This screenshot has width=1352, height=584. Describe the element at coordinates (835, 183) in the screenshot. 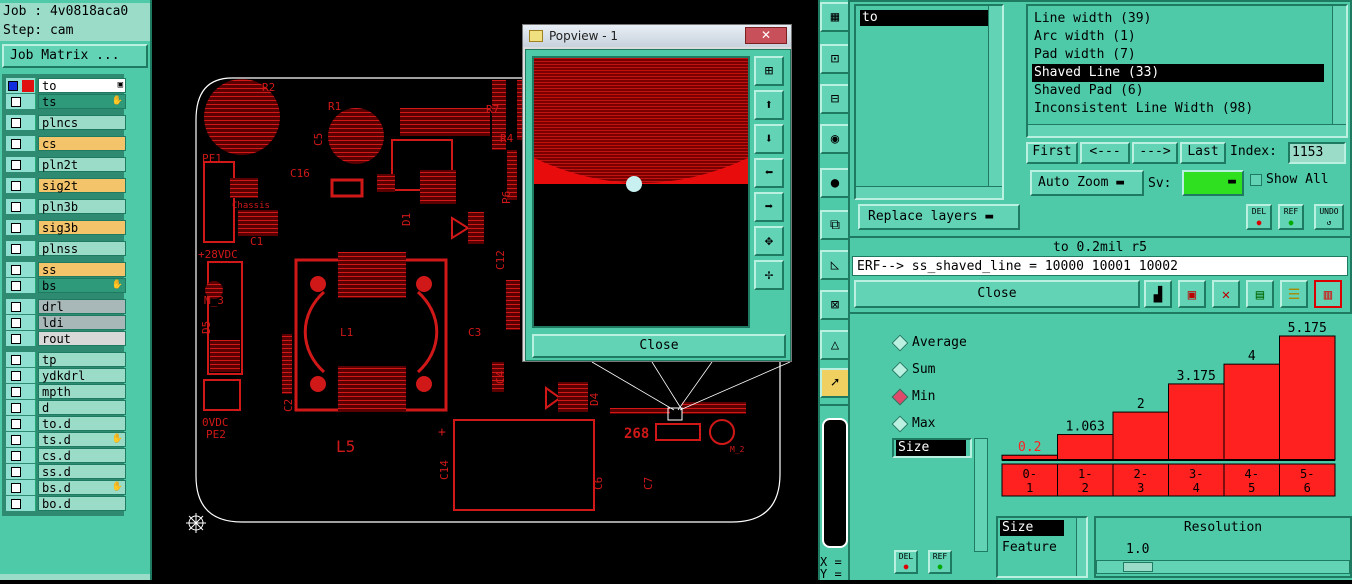

I see `tool-icon-5: ●` at that location.